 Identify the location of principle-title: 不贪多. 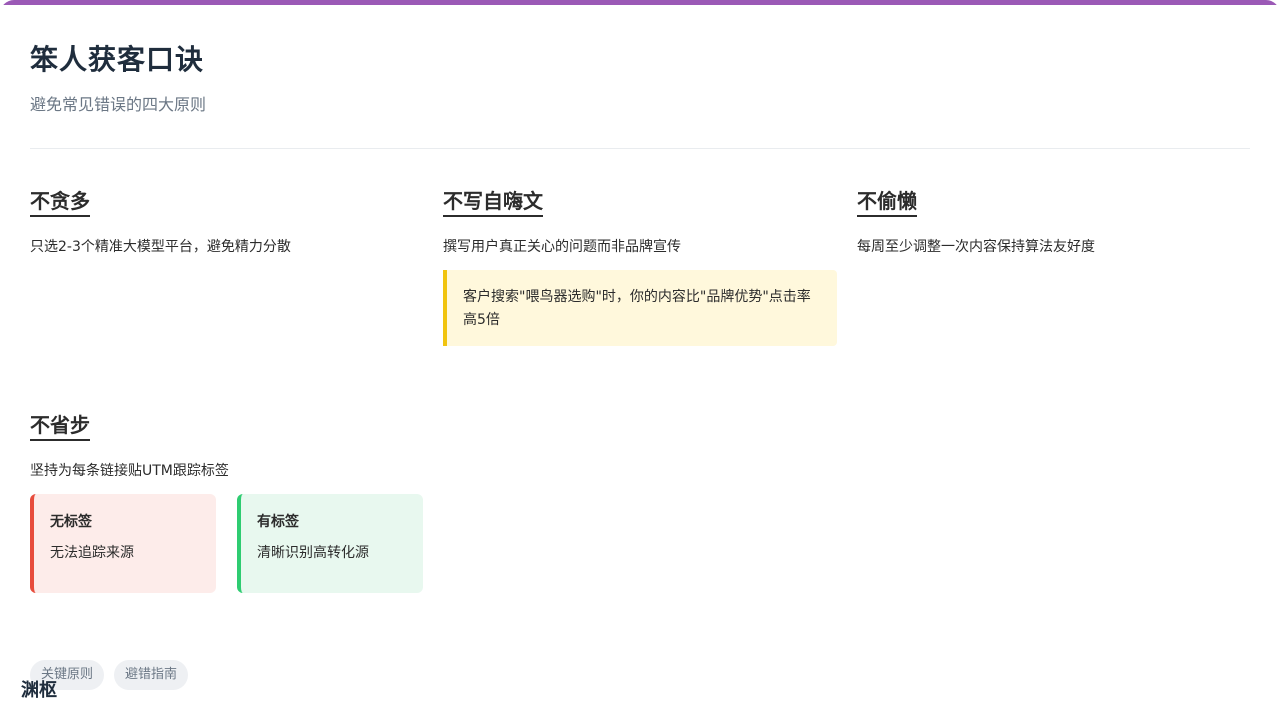
(60, 203).